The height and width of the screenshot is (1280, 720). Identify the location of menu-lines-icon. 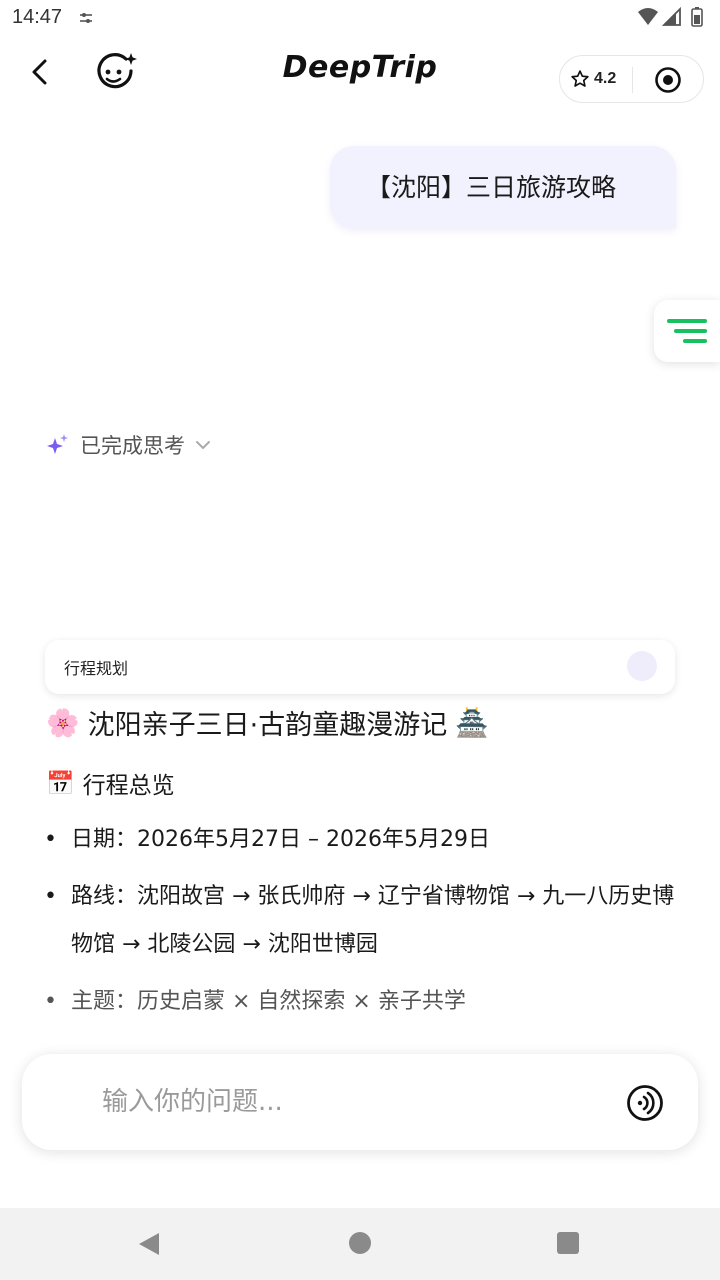
(687, 331).